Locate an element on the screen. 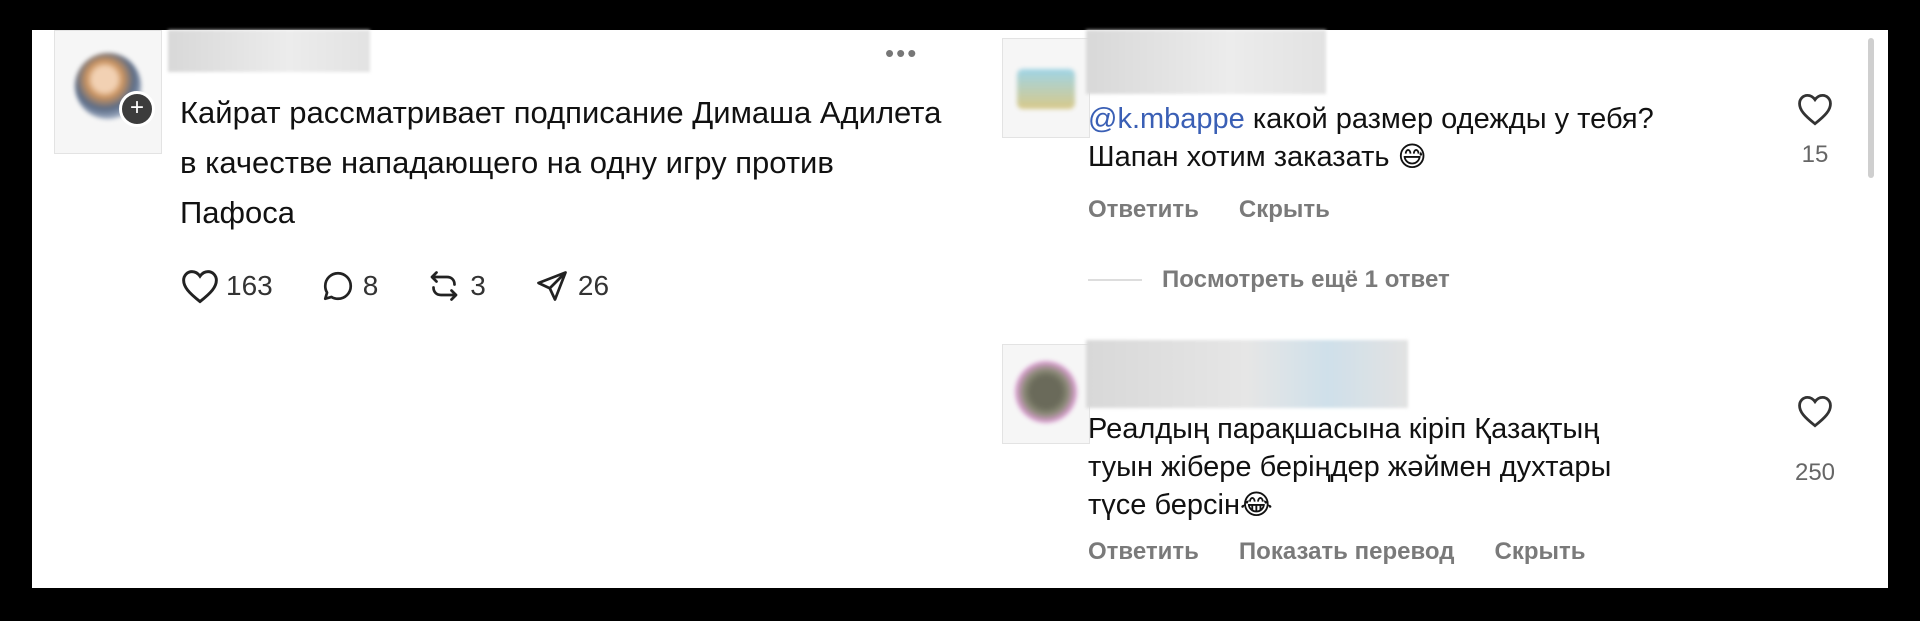  like-button: 163 is located at coordinates (226, 286).